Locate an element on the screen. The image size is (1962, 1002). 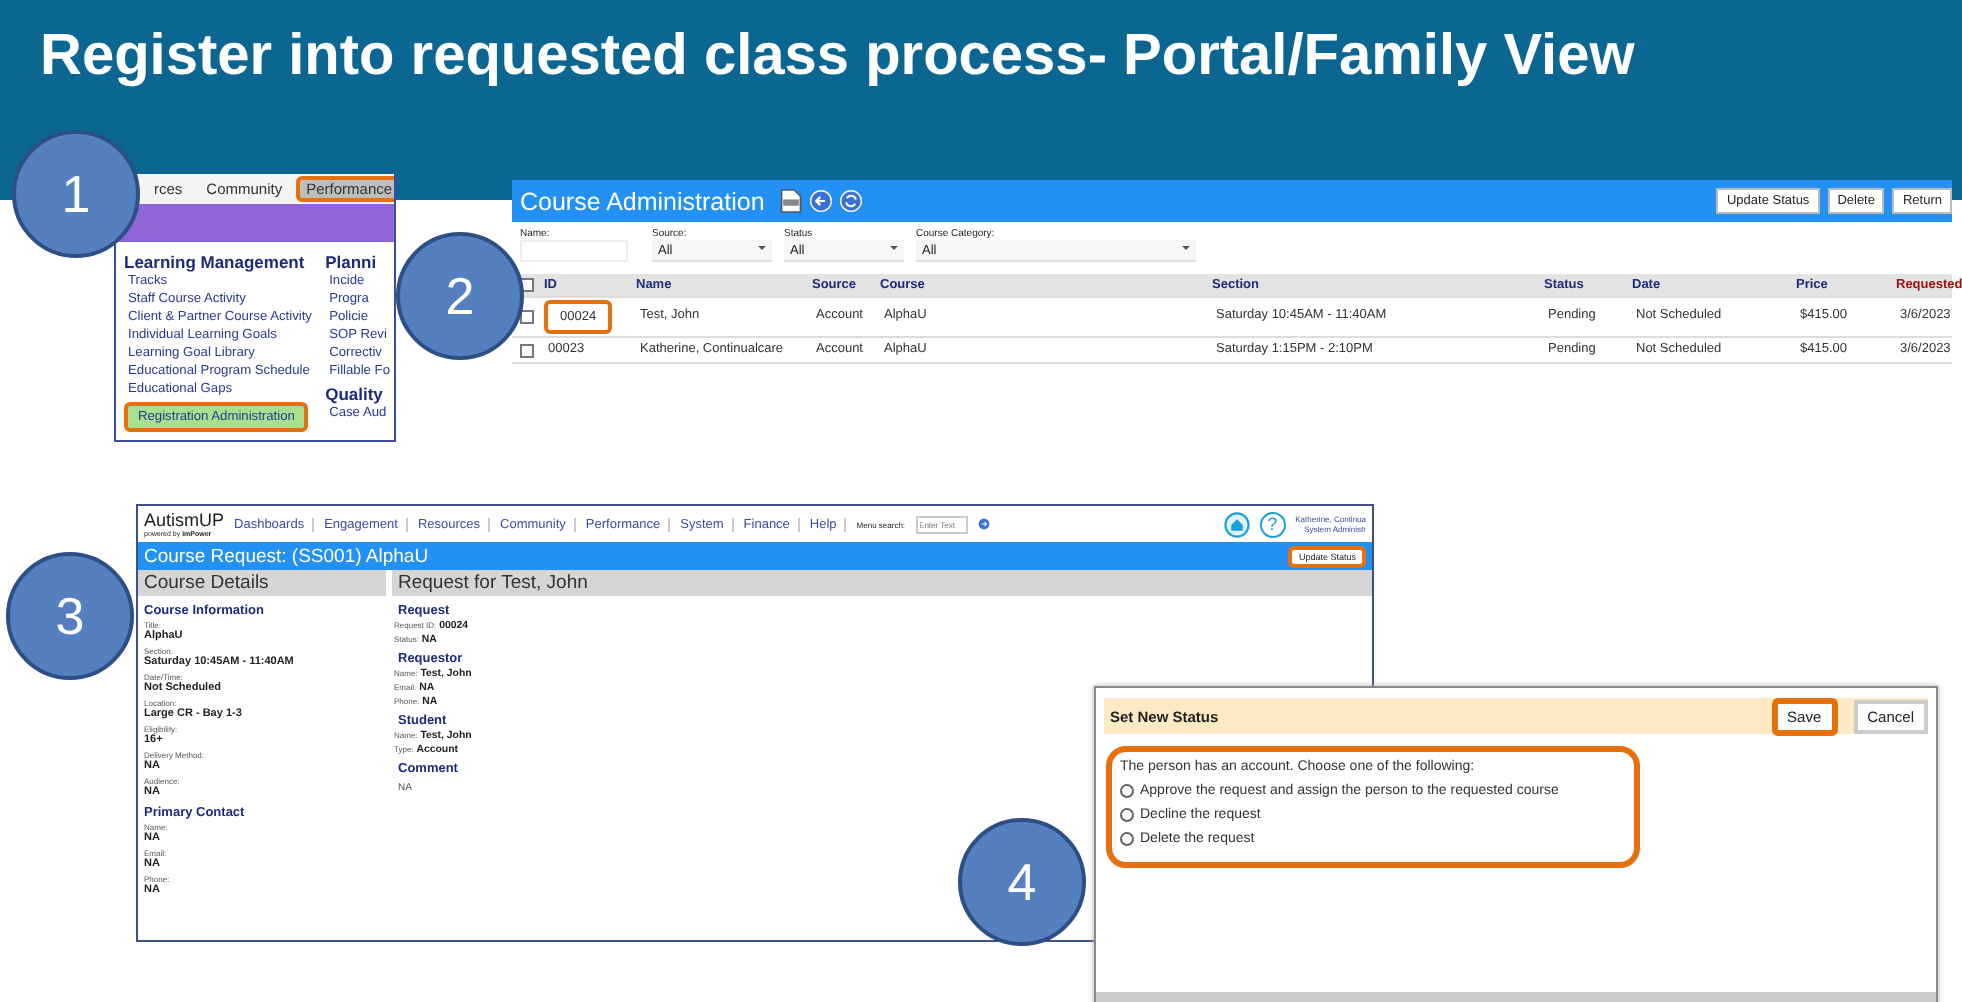
step-number-badge: 3 is located at coordinates (70, 616).